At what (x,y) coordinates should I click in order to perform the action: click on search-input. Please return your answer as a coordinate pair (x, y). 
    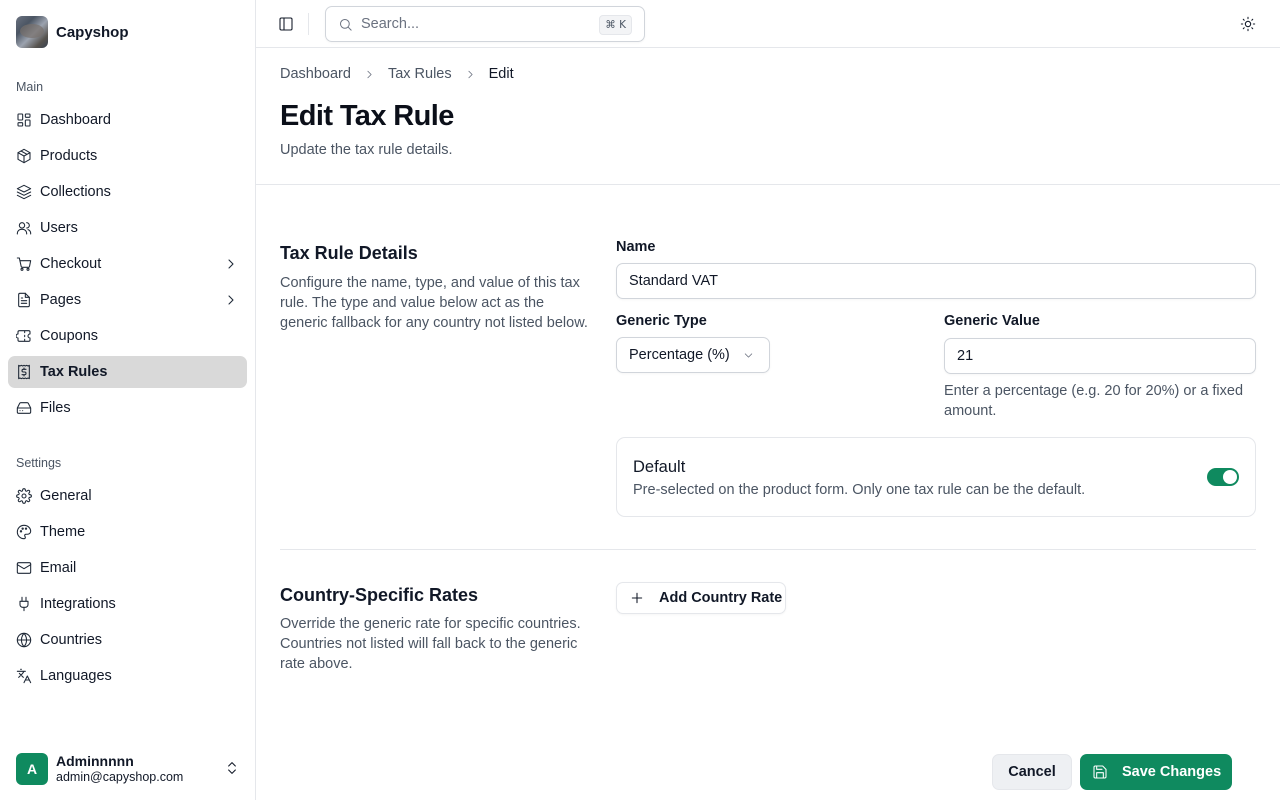
    Looking at the image, I should click on (476, 24).